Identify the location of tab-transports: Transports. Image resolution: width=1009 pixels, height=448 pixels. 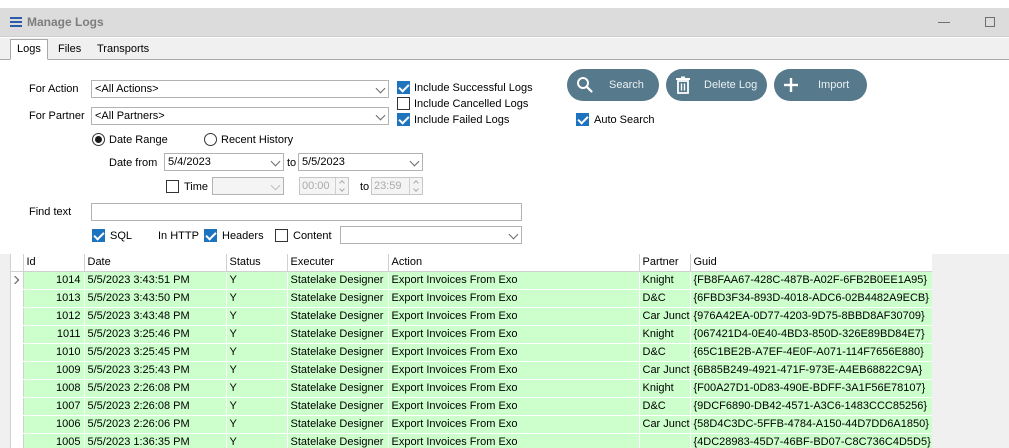
(123, 50).